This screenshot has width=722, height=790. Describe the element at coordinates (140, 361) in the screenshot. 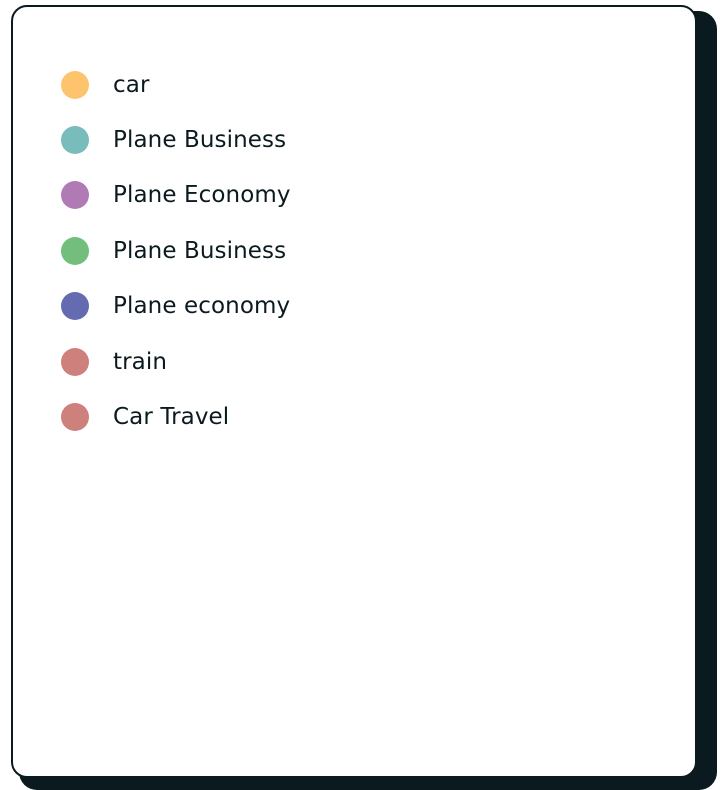

I see `legend-item-label: train` at that location.